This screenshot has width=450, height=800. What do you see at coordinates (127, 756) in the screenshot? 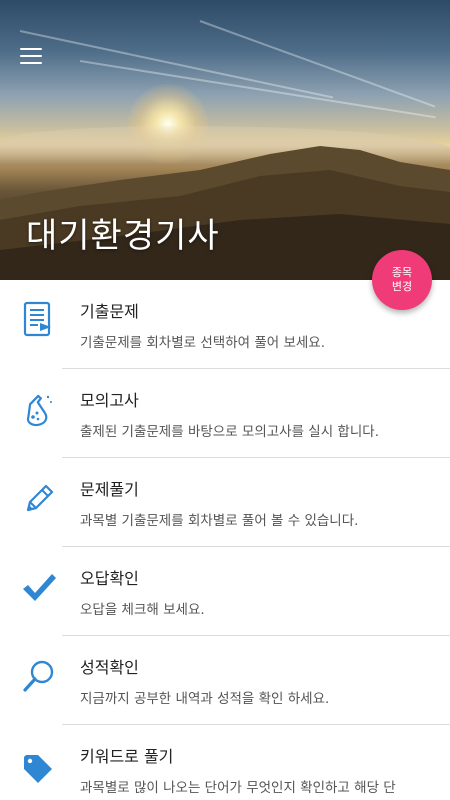
I see `list-item-title: 키워드로 풀기` at bounding box center [127, 756].